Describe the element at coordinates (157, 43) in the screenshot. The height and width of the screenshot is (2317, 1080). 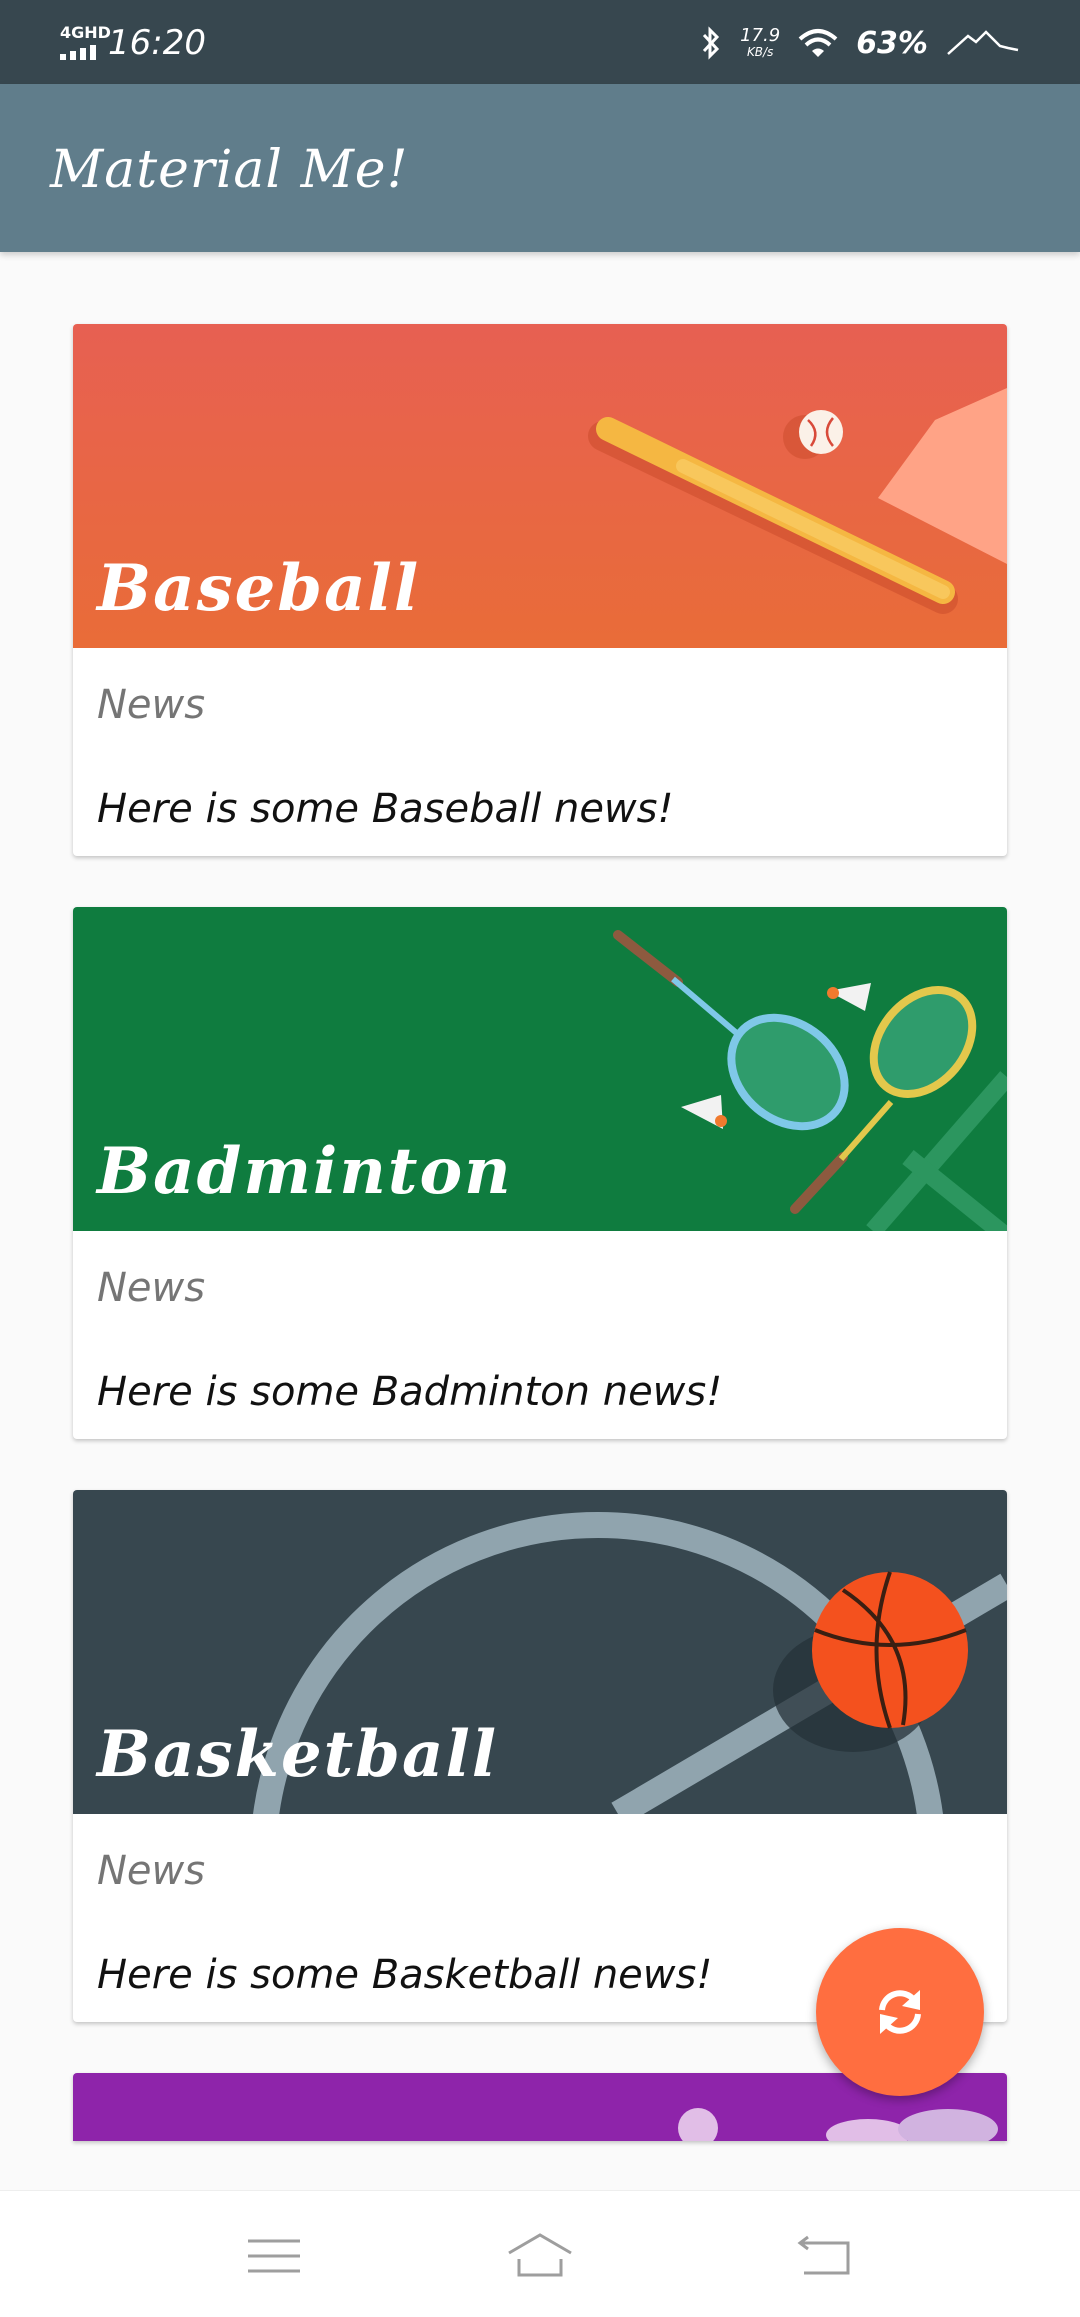
I see `clock: 16:20` at that location.